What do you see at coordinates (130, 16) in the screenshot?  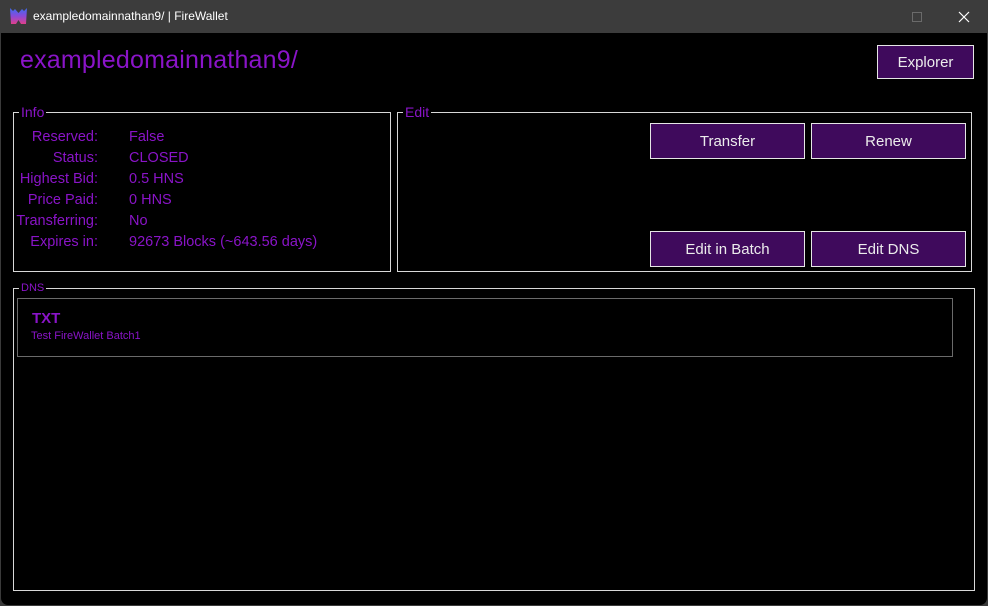 I see `window-title: exampledomainnathan9/ | FireWallet` at bounding box center [130, 16].